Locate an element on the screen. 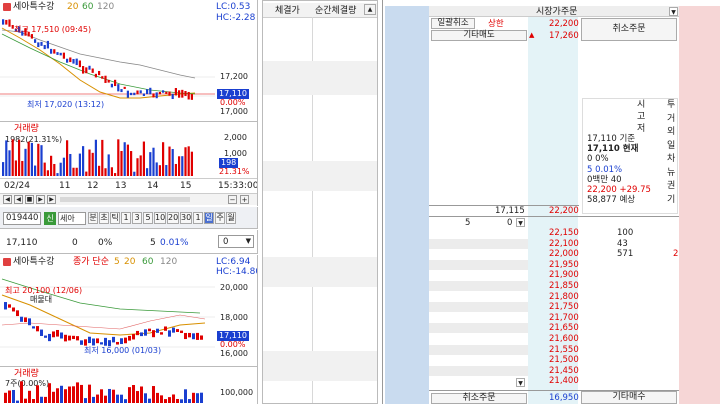 Image resolution: width=720 pixels, height=404 pixels. side-label-7: 기 is located at coordinates (671, 200).